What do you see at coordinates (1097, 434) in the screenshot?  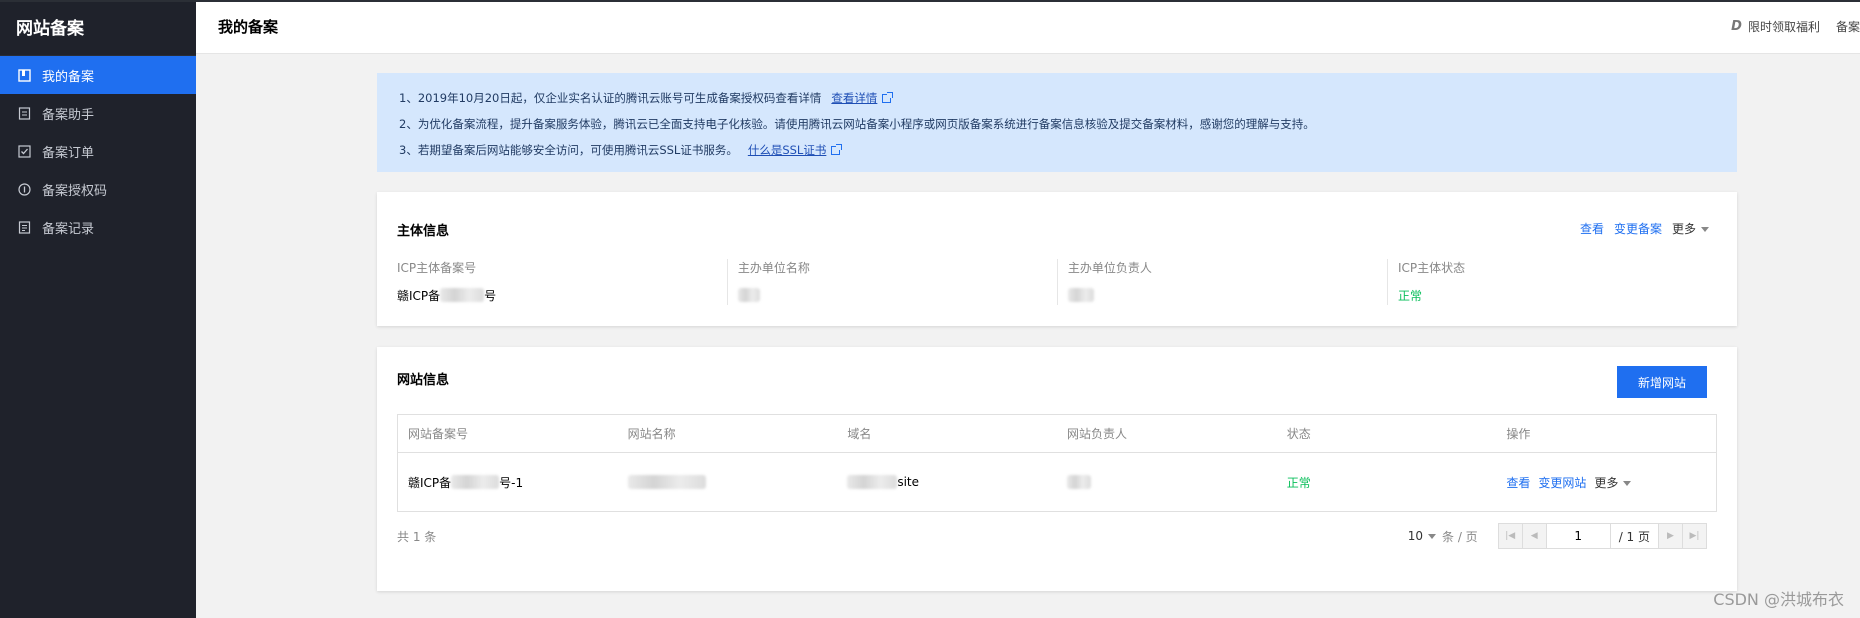 I see `column-header: 网站负责人` at bounding box center [1097, 434].